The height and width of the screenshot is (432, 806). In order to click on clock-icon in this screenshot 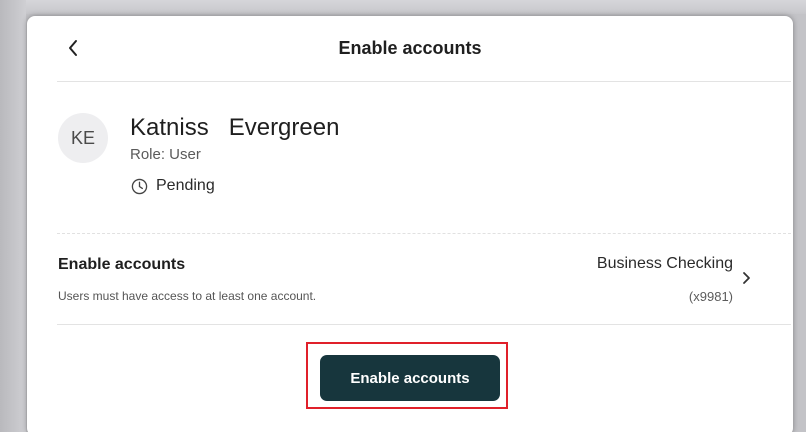, I will do `click(139, 186)`.